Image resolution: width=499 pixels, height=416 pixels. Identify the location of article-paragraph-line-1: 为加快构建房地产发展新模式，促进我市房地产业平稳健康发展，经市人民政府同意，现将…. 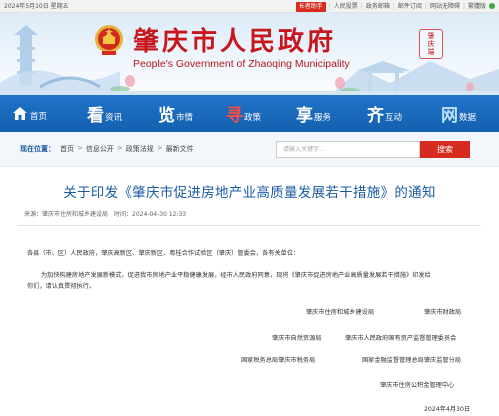
(236, 275).